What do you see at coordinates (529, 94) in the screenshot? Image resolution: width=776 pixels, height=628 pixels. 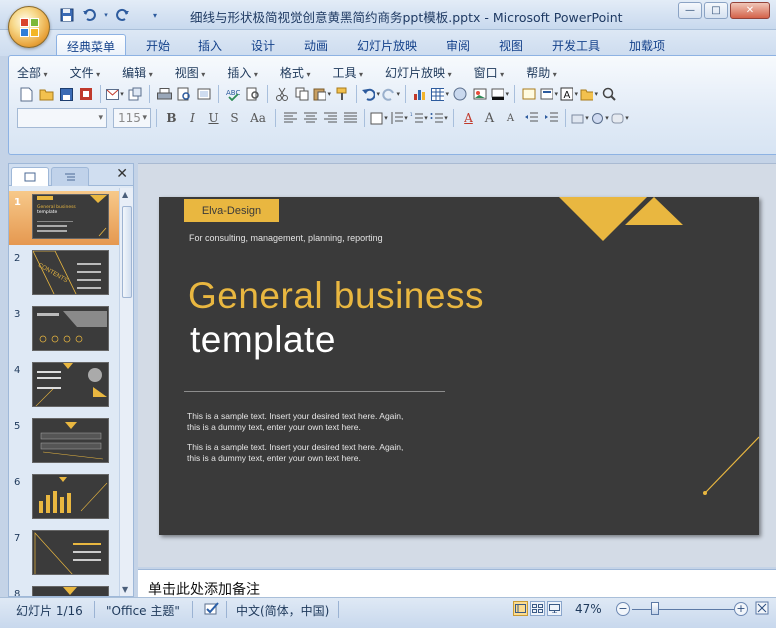 I see `new-slide-icon` at bounding box center [529, 94].